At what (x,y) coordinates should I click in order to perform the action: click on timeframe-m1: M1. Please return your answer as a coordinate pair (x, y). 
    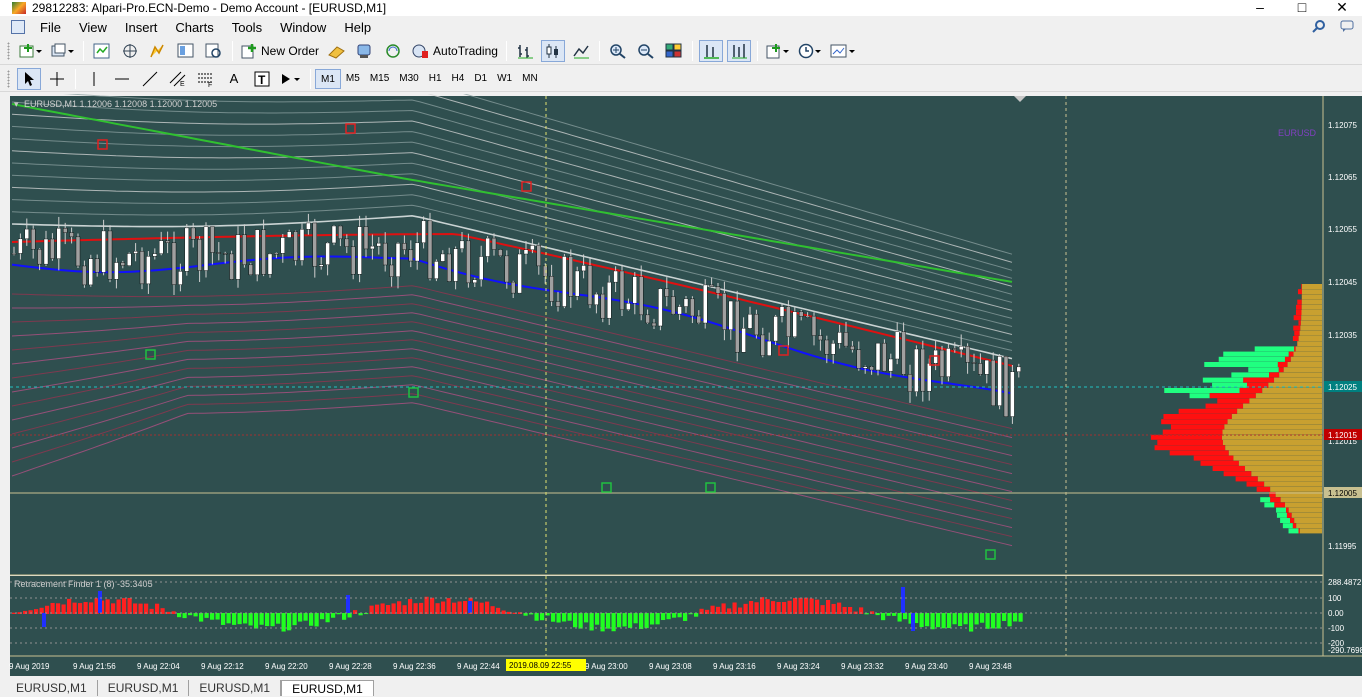
    Looking at the image, I should click on (328, 79).